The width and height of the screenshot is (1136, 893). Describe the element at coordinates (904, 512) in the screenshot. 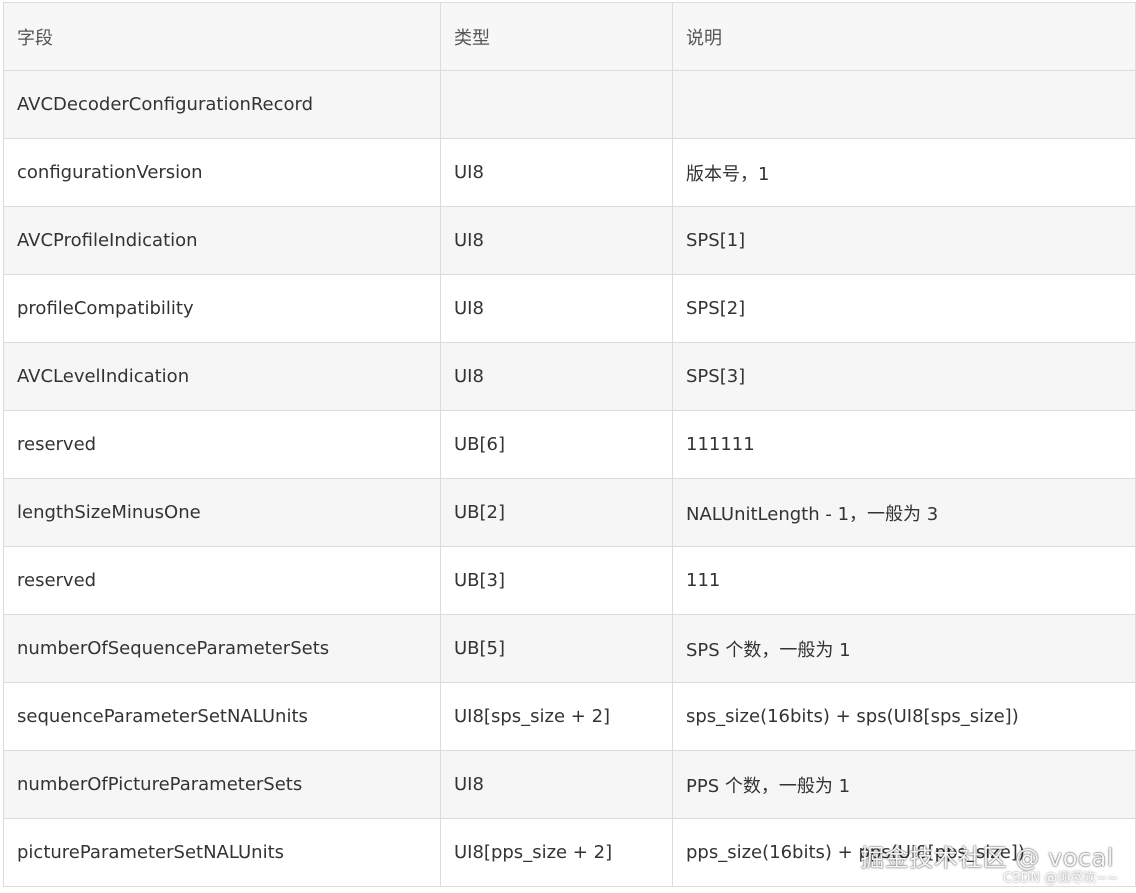

I see `description-cell: NALUnitLength - 1，一般为 3` at that location.